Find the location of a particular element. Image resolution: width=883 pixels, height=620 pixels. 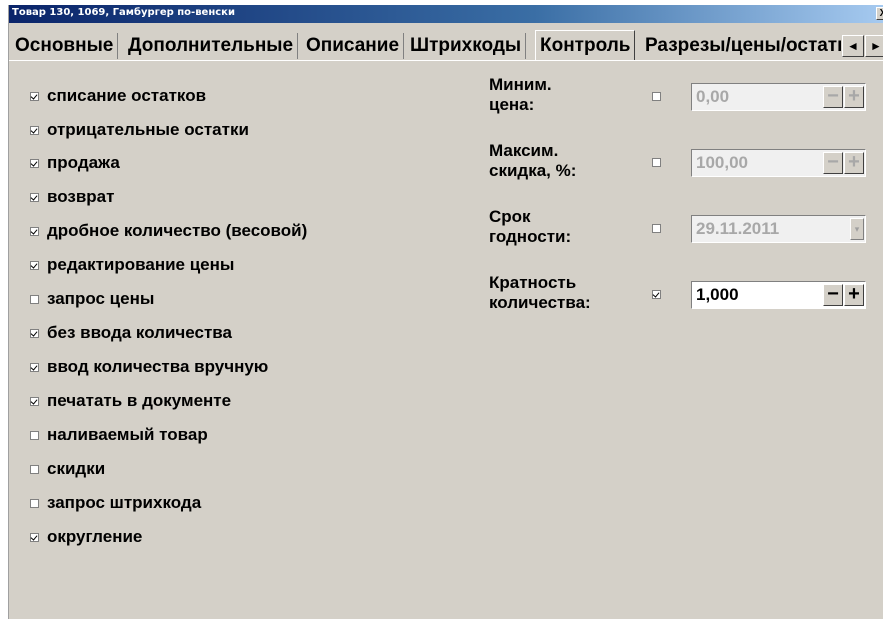

checkbox-okruglenie: округление is located at coordinates (86, 537).